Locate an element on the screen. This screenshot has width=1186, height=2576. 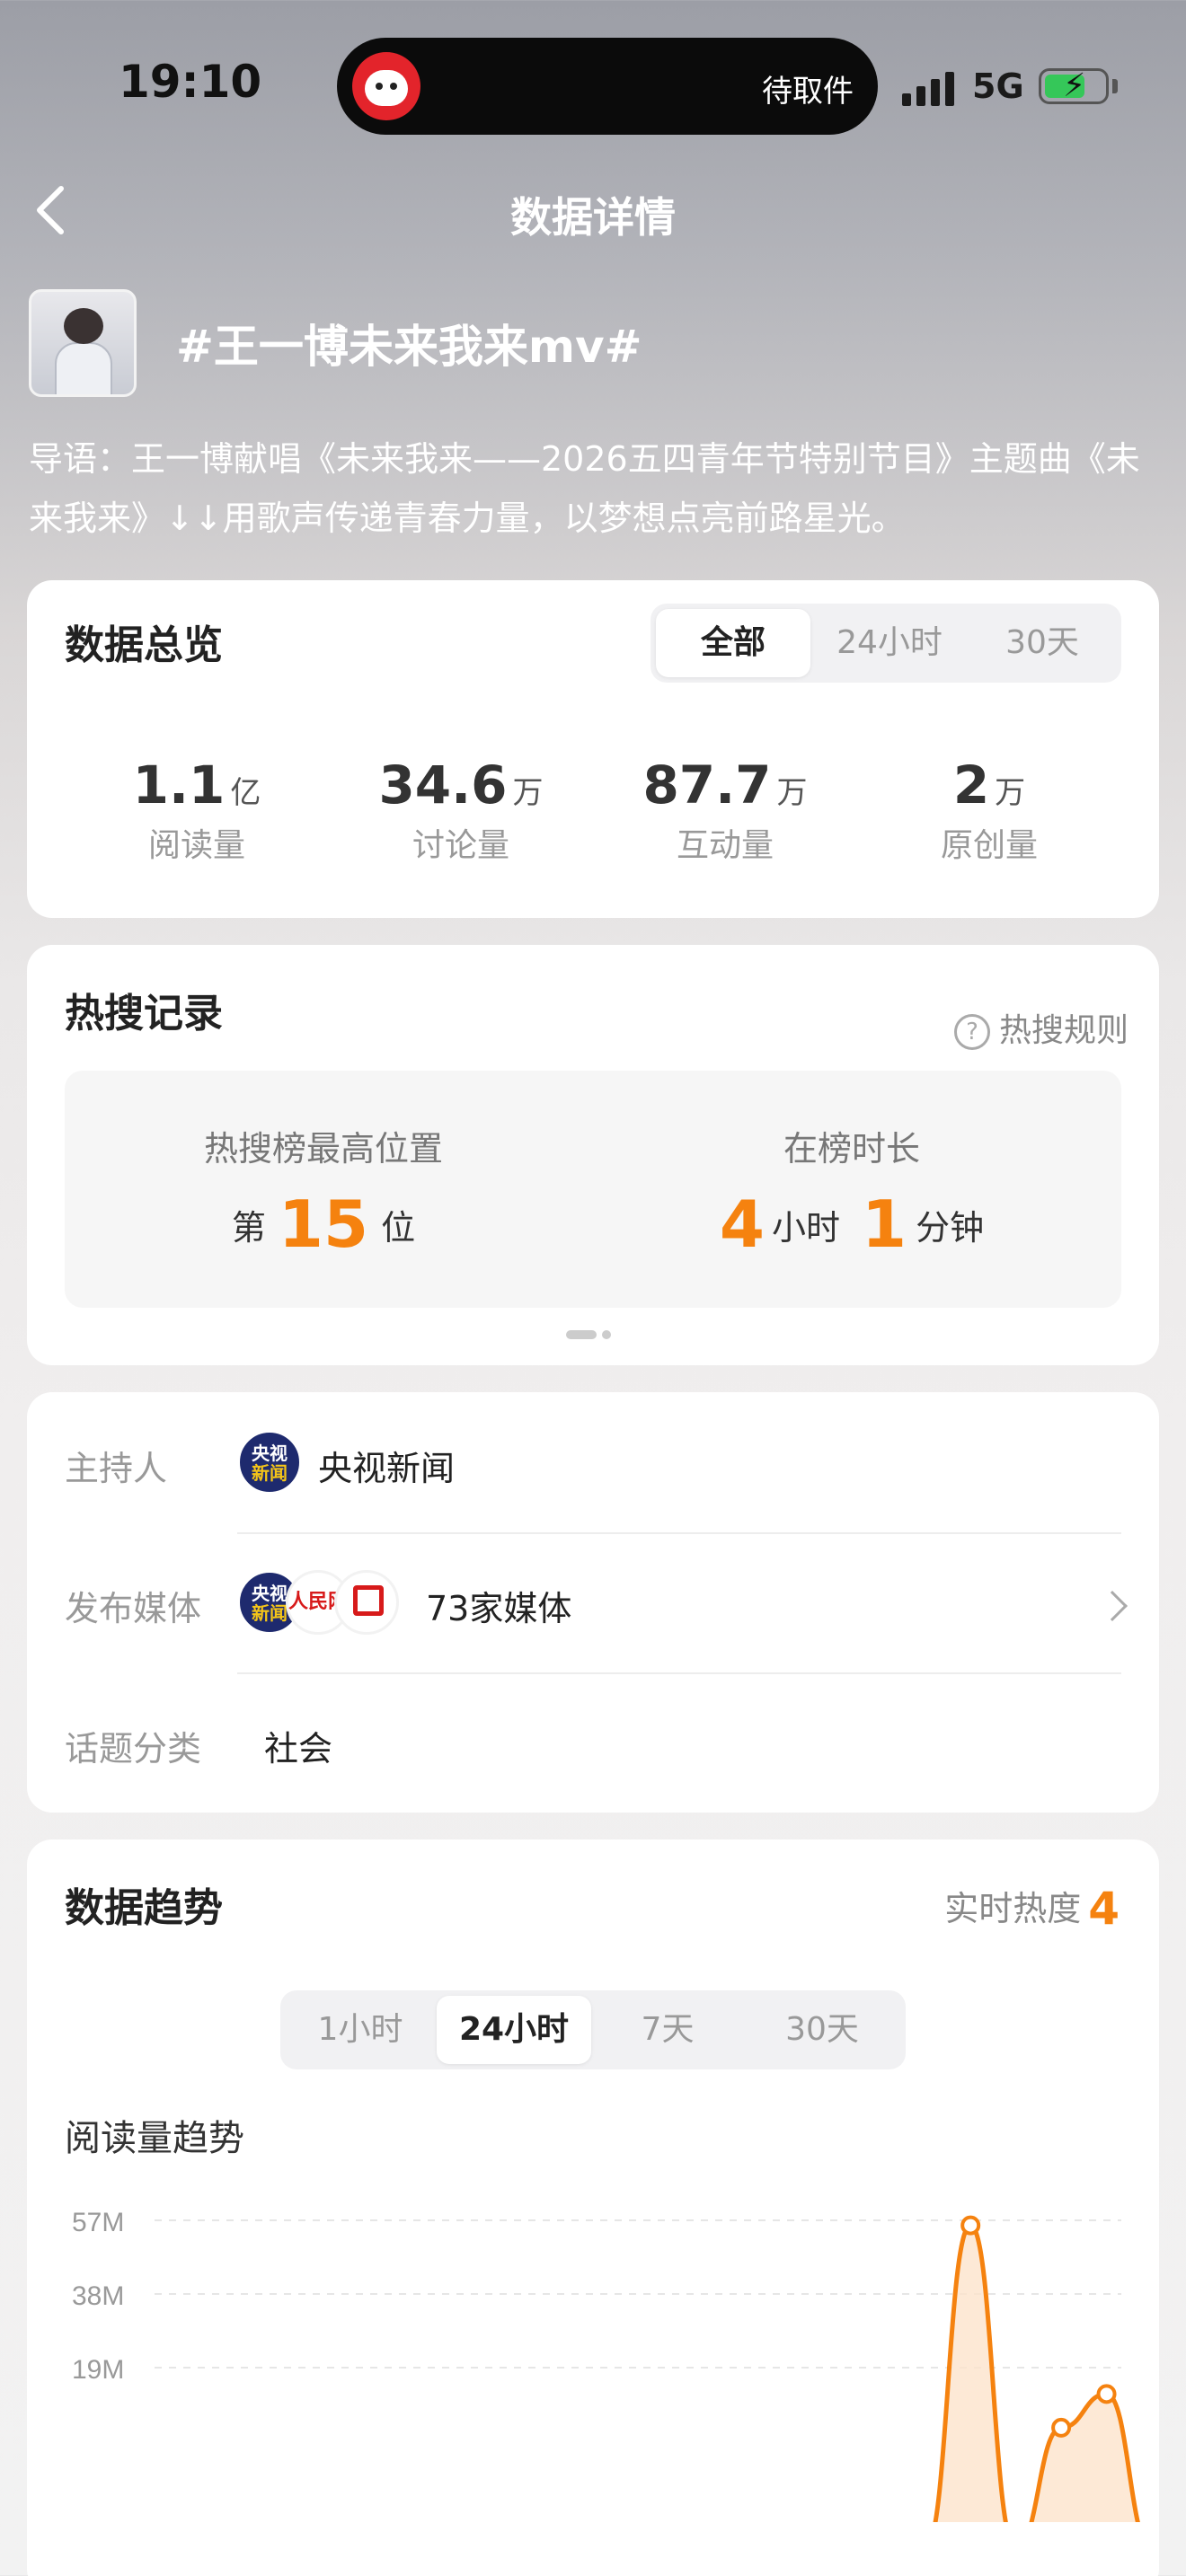
on-list-duration: 在榜时长 4 小时 1 分钟 is located at coordinates (851, 1191).